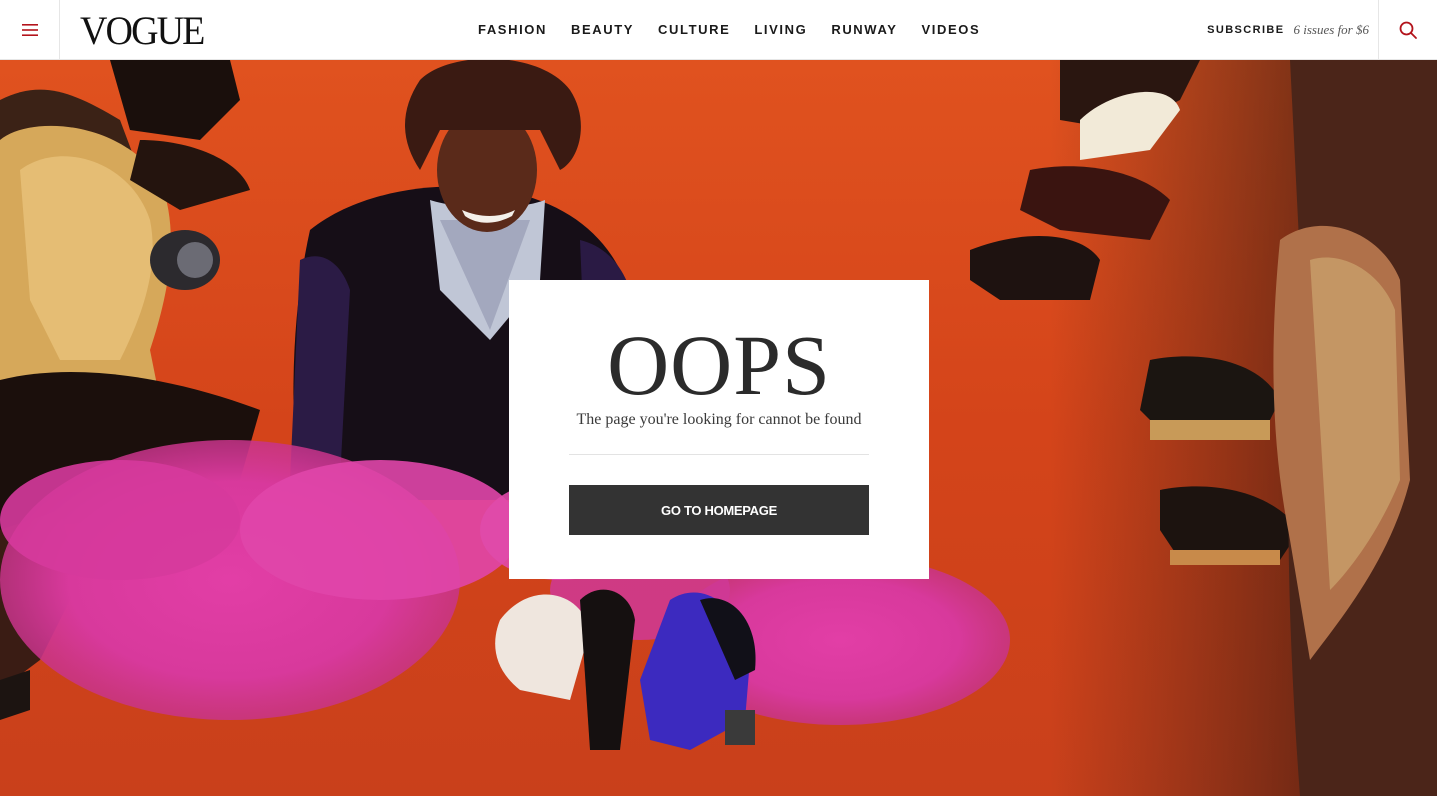  Describe the element at coordinates (780, 29) in the screenshot. I see `nav-item-living: LIVING` at that location.